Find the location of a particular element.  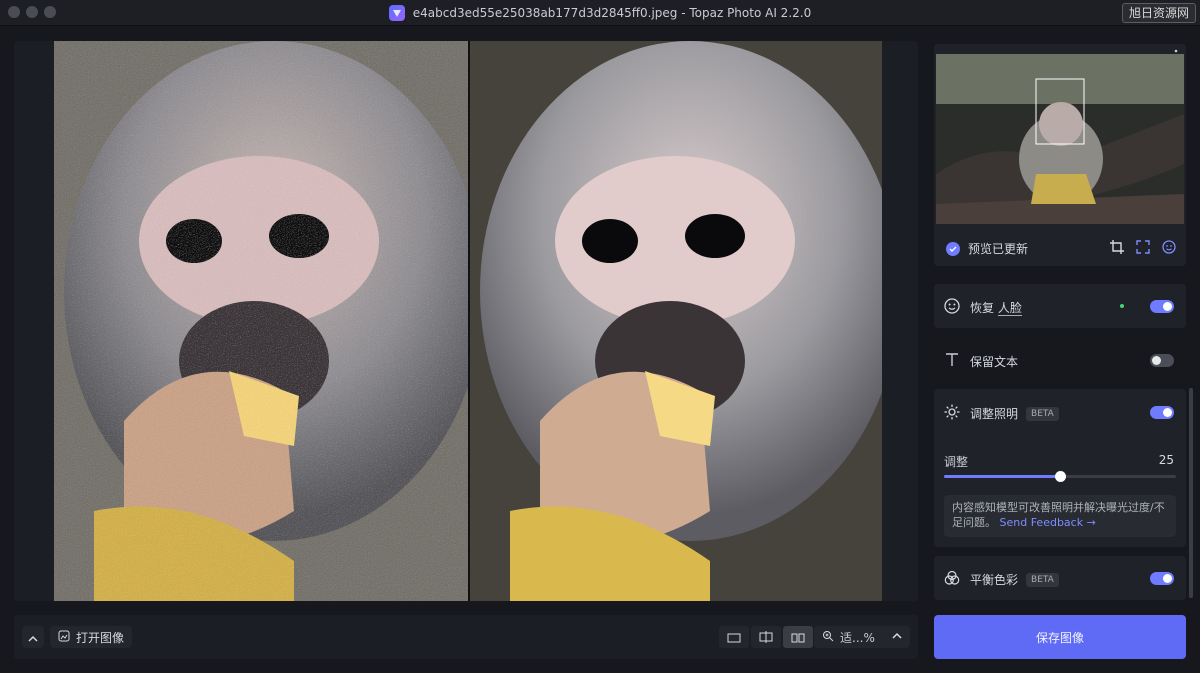

balance-color-card: 平衡色彩 BETA is located at coordinates (1060, 578).